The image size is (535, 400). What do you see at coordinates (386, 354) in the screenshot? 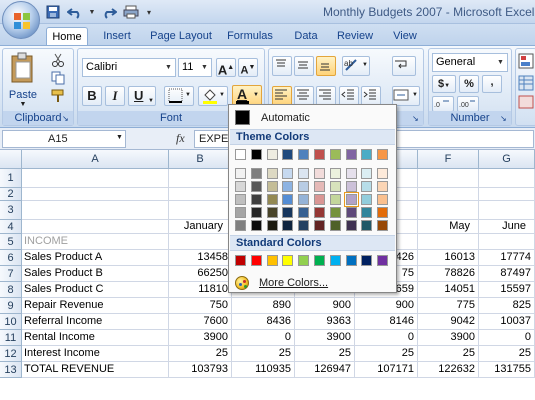
I see `cell-e12: 25` at bounding box center [386, 354].